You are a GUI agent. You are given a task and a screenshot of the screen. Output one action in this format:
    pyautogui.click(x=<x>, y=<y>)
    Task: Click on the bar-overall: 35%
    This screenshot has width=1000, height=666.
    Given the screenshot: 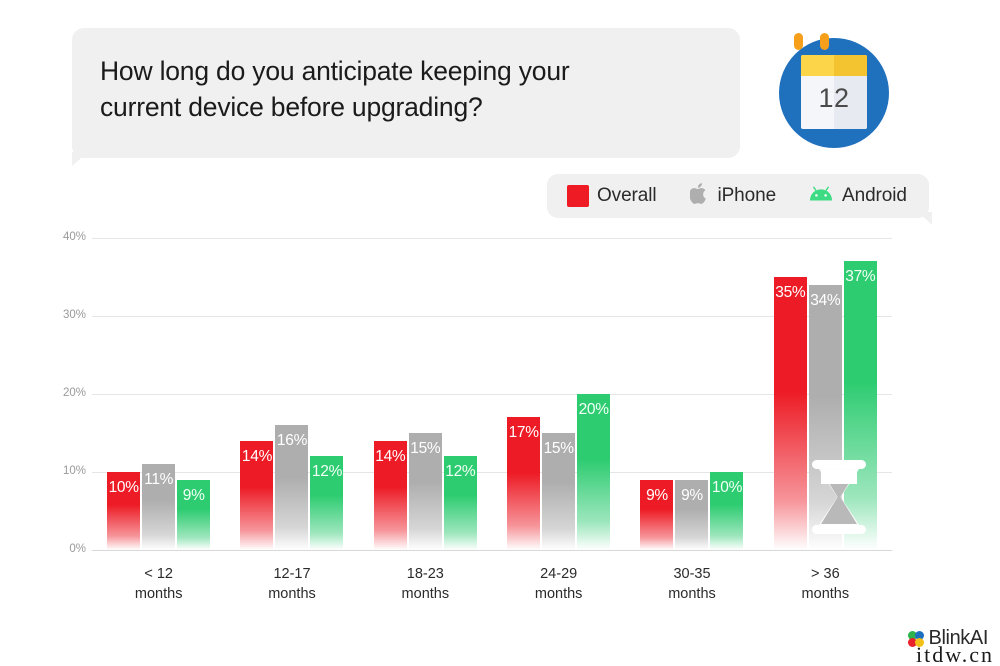 What is the action you would take?
    pyautogui.click(x=790, y=413)
    